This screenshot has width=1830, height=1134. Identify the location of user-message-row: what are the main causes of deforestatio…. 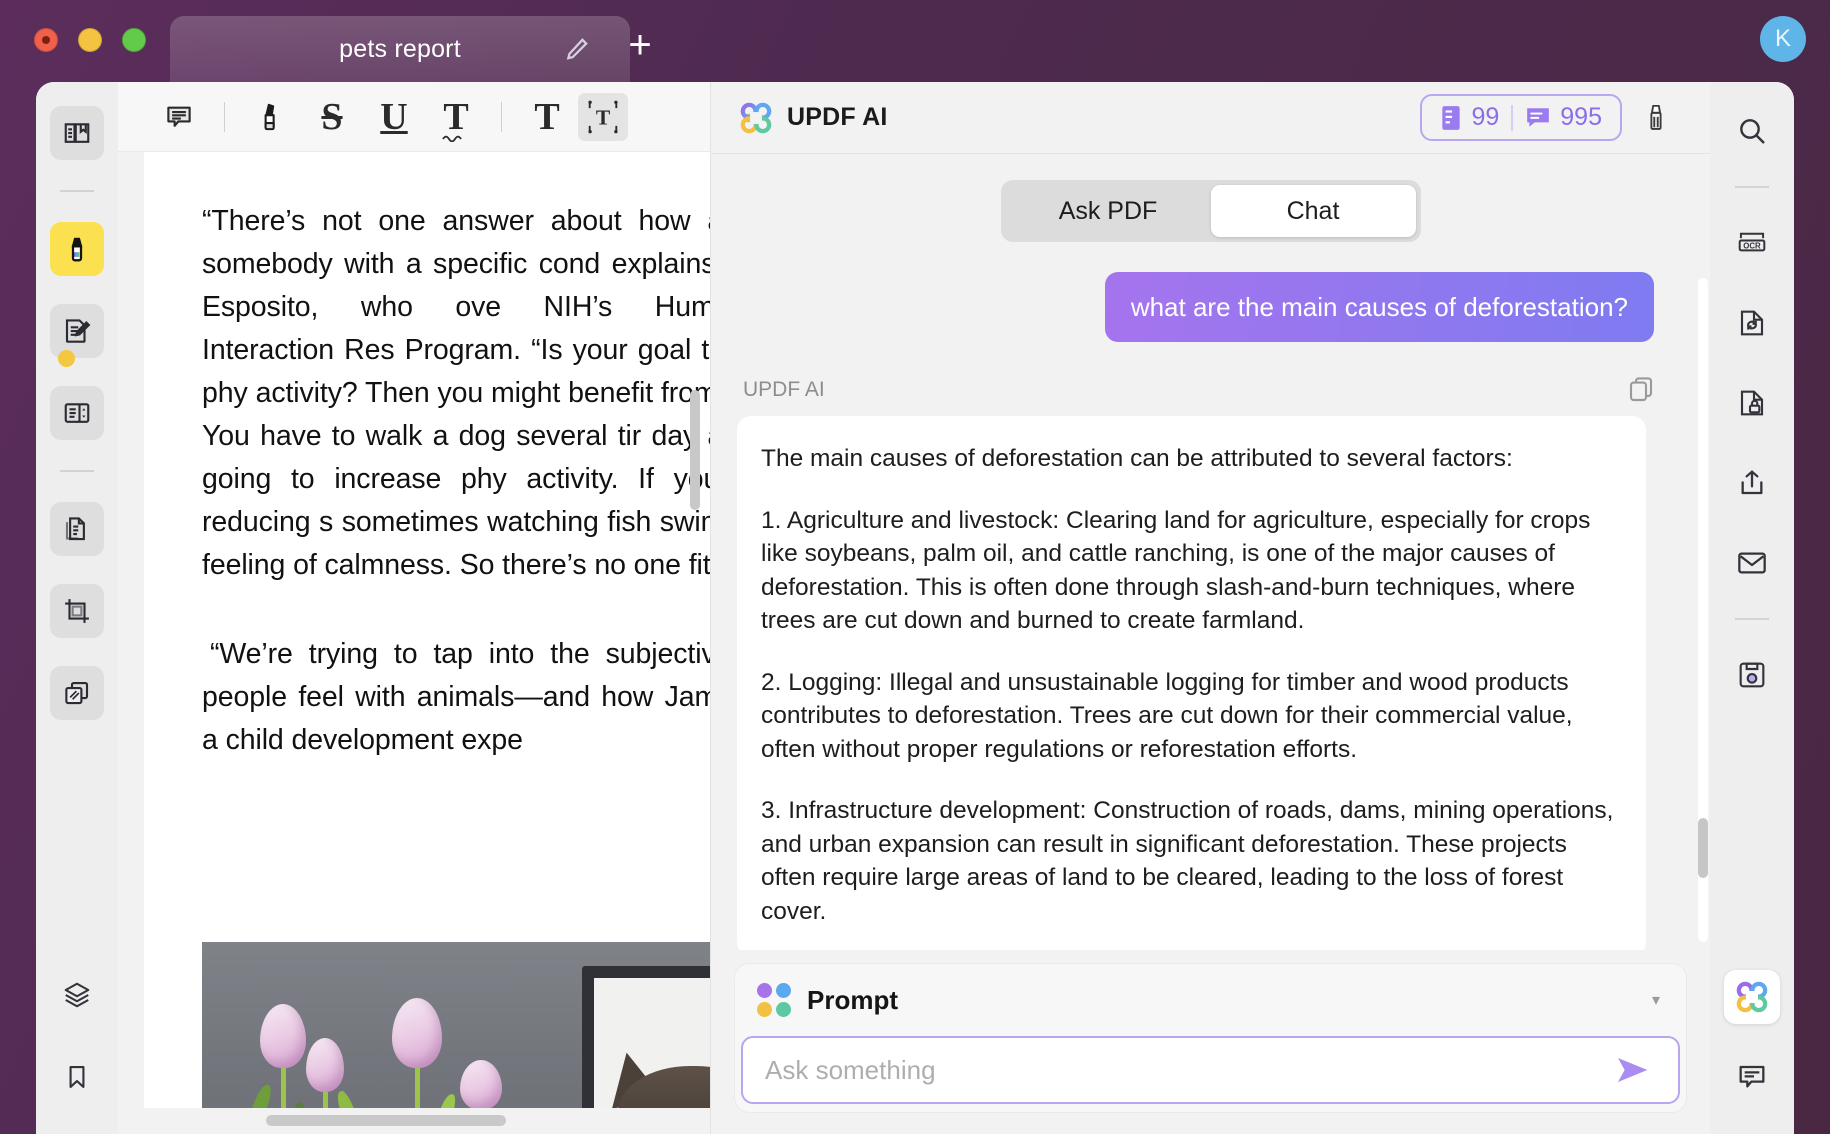
(1204, 300).